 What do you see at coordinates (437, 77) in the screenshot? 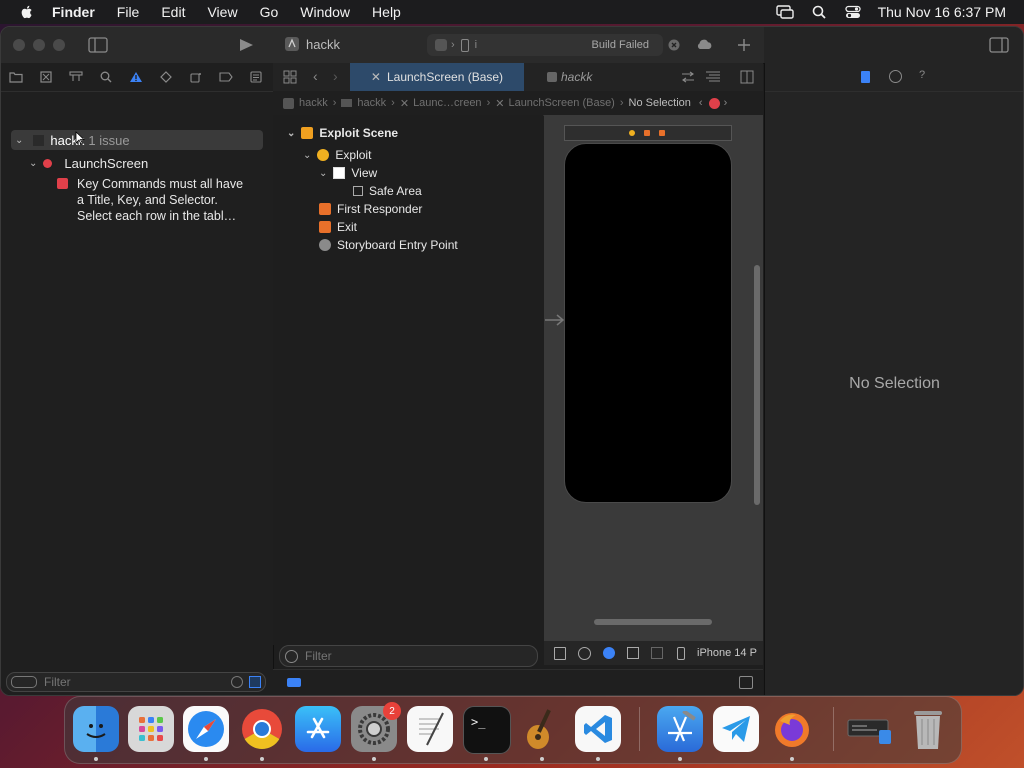
I see `tab-launchscreen: ✕ LaunchScreen (Base)` at bounding box center [437, 77].